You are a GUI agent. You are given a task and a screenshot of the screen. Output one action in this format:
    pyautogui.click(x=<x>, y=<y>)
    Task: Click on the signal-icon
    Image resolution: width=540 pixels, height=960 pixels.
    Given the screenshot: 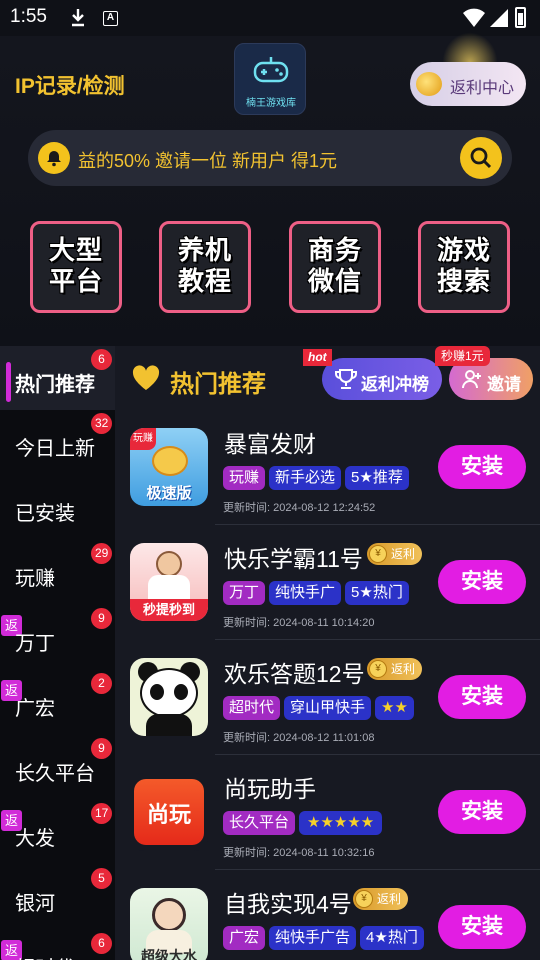 What is the action you would take?
    pyautogui.click(x=499, y=18)
    